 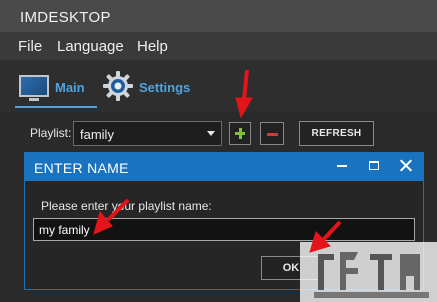 What do you see at coordinates (240, 133) in the screenshot?
I see `add-playlist-button` at bounding box center [240, 133].